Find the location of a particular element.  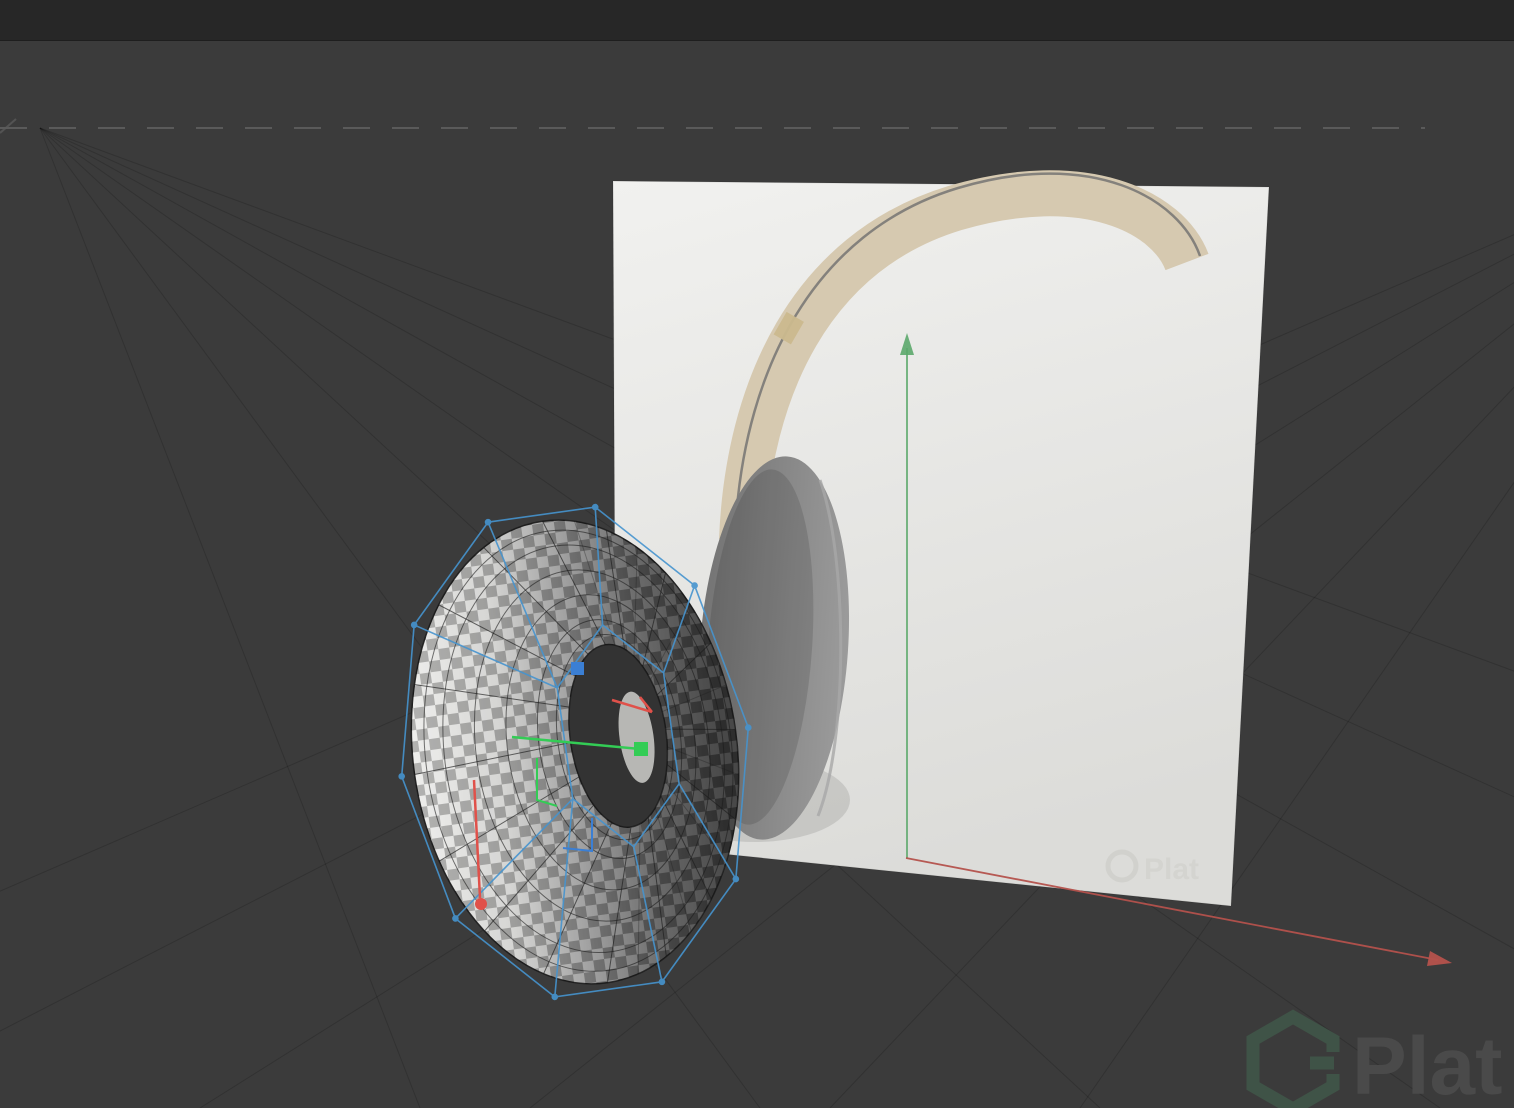

x-axis-arrow-icon is located at coordinates (1439, 958).